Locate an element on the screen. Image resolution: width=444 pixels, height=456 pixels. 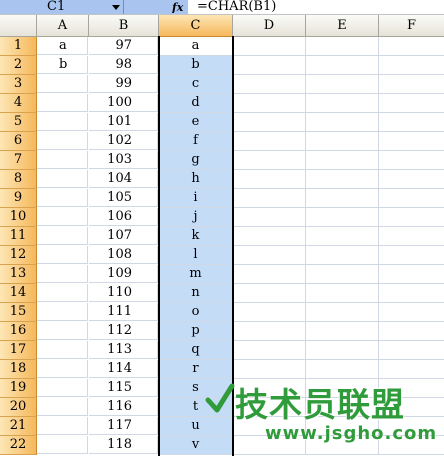
row-header: 16 is located at coordinates (18, 331).